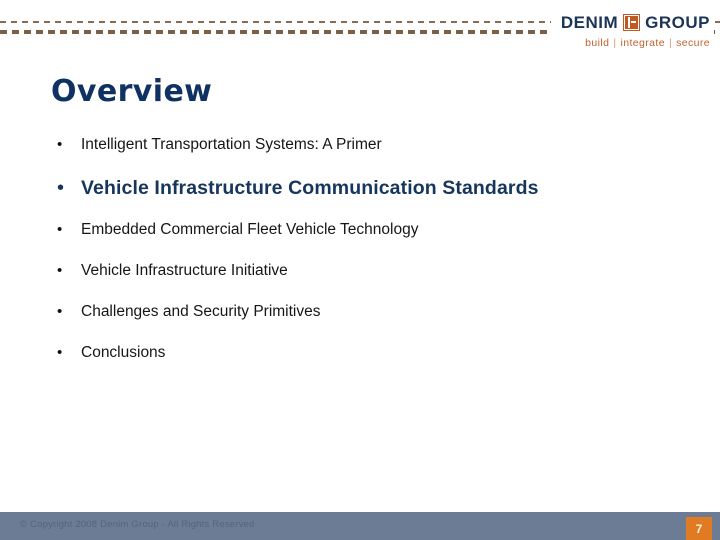  I want to click on logo-wordmark: DENIM GROUP, so click(635, 22).